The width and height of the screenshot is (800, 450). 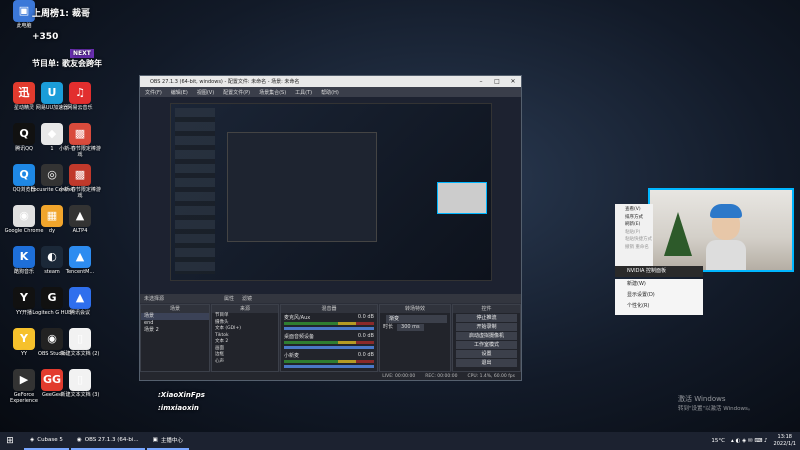 I want to click on start-icon: ⊞, so click(x=10, y=441).